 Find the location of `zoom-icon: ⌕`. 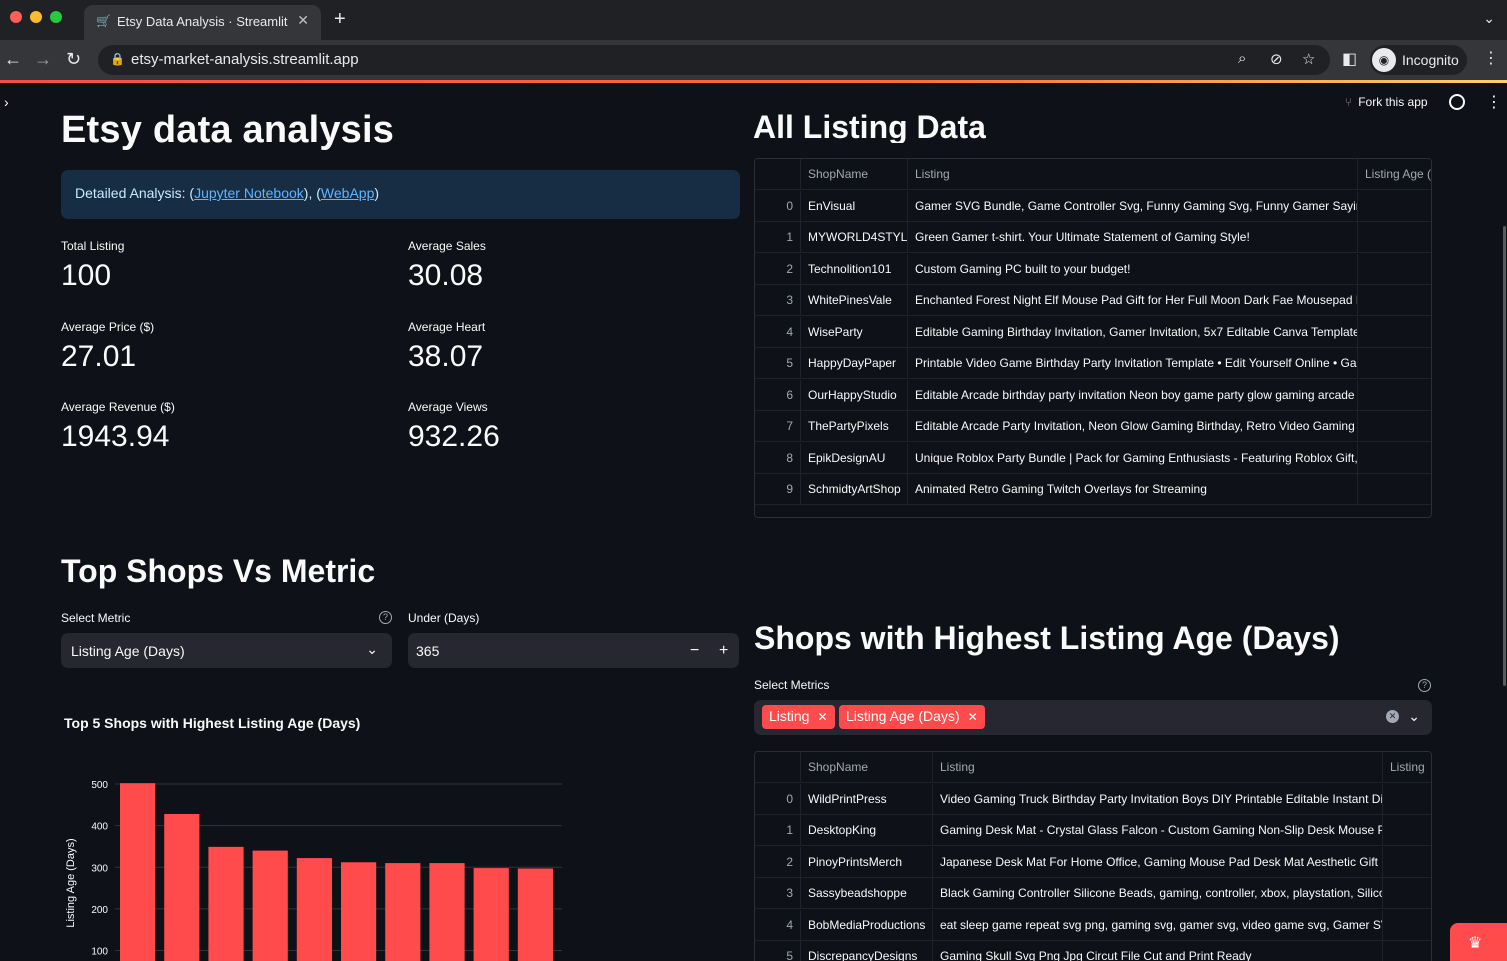

zoom-icon: ⌕ is located at coordinates (1242, 58).